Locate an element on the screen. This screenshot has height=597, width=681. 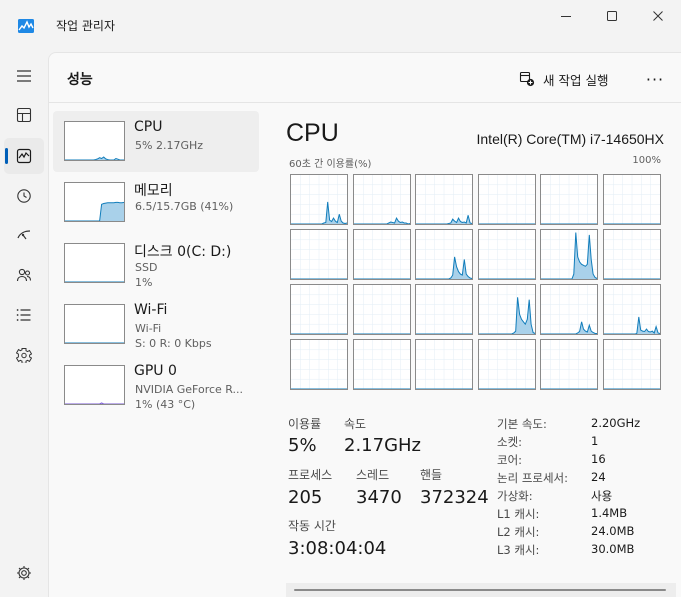
threads-value: 3470 is located at coordinates (379, 497).